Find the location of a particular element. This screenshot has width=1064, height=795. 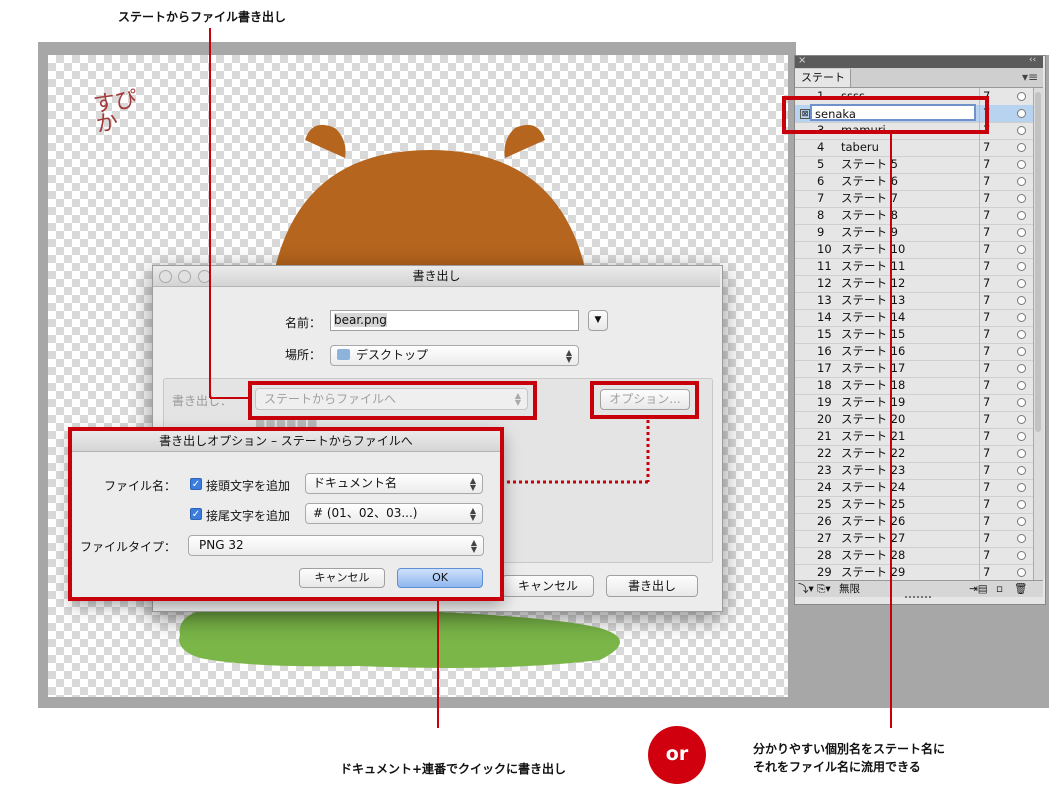

top-caption: ステートからファイル書き出し is located at coordinates (202, 17).